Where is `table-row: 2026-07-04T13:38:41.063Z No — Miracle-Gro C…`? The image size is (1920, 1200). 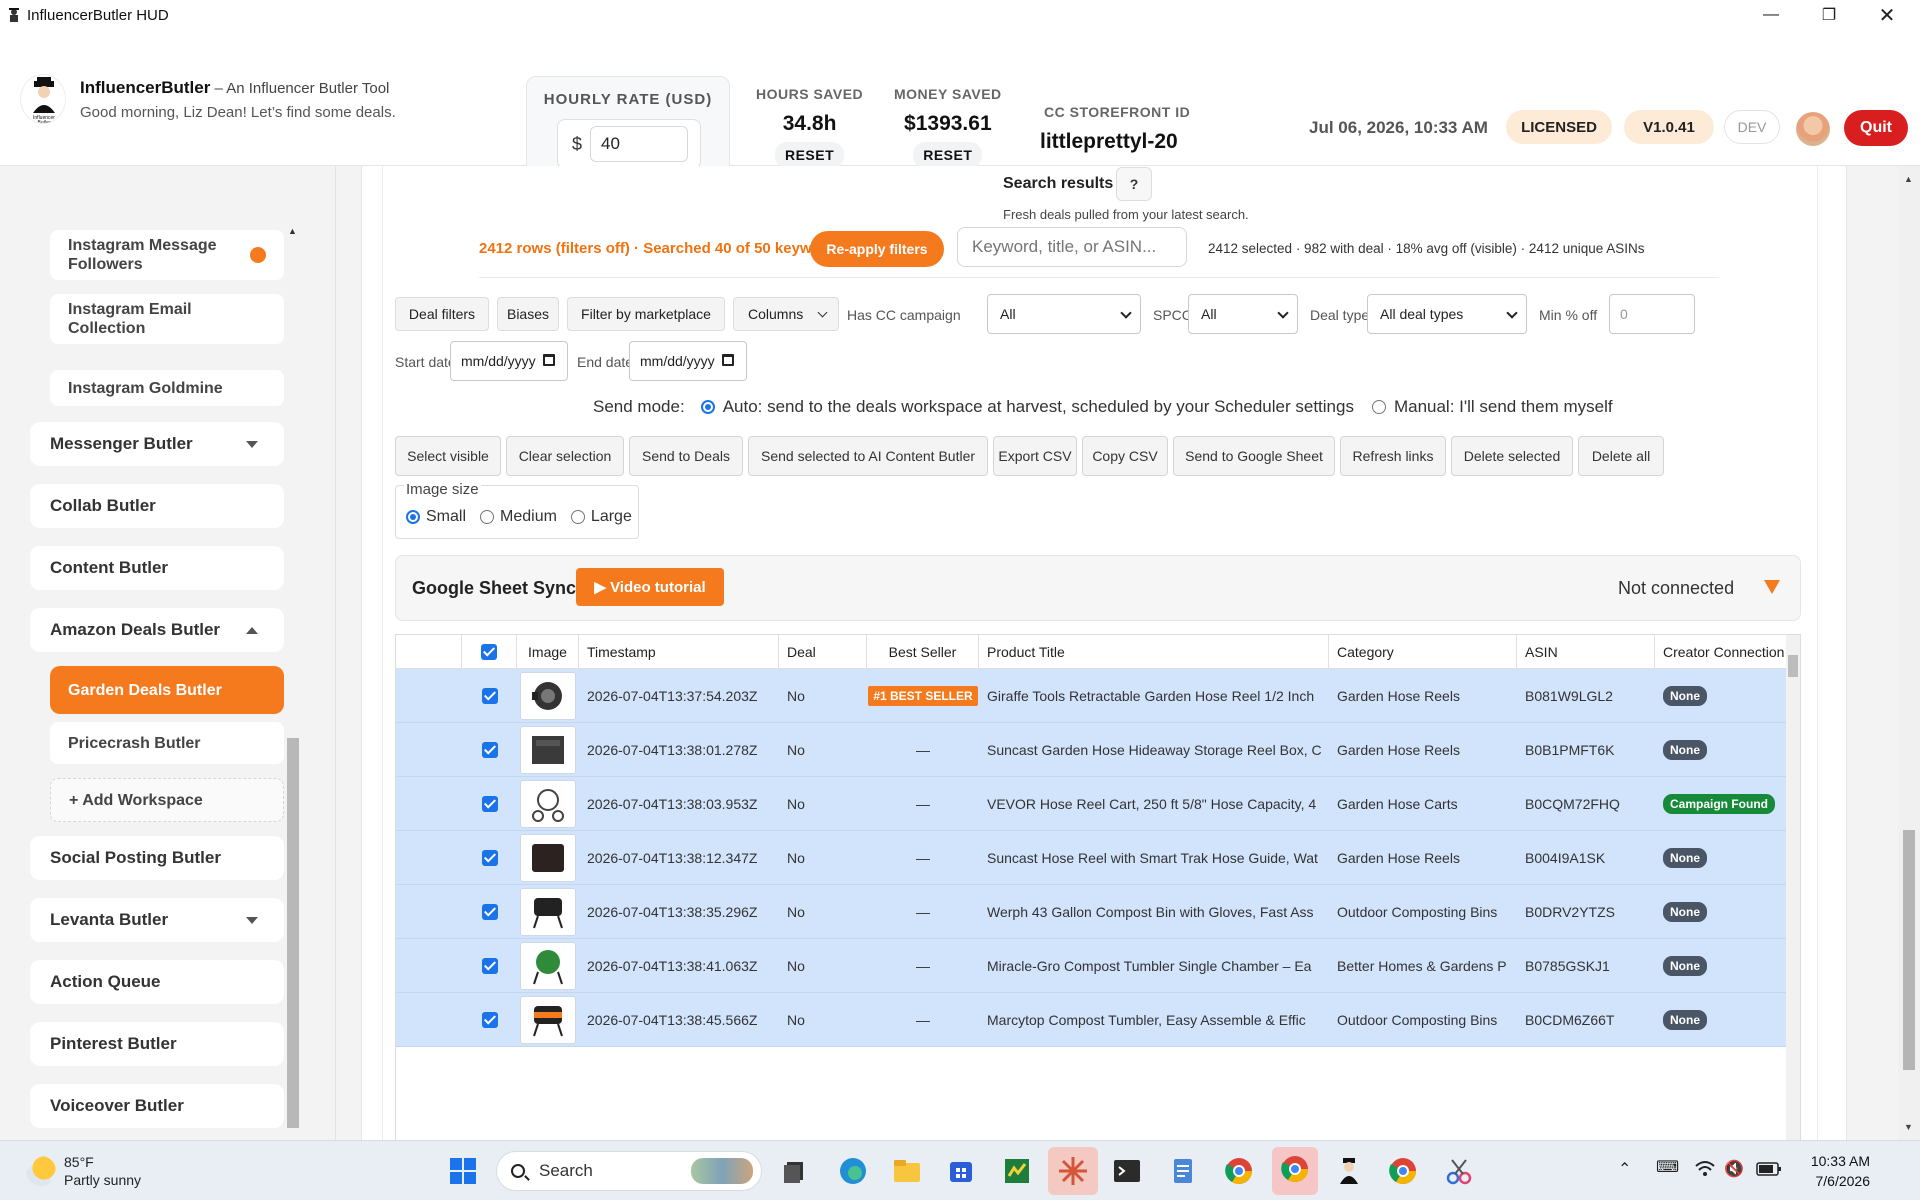 table-row: 2026-07-04T13:38:41.063Z No — Miracle-Gro C… is located at coordinates (1092, 966).